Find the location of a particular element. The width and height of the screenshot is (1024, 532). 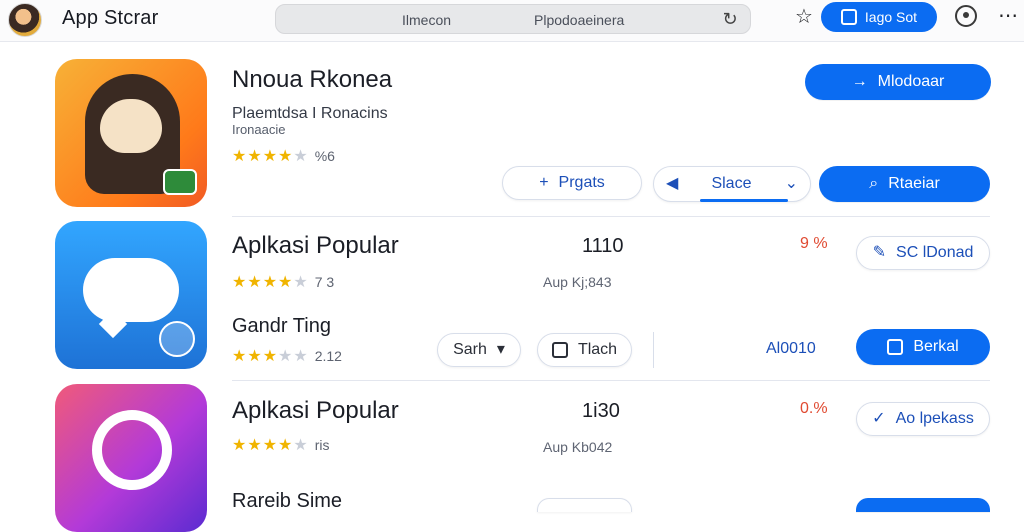

app-2-download-label: SC lDonad is located at coordinates (935, 252).